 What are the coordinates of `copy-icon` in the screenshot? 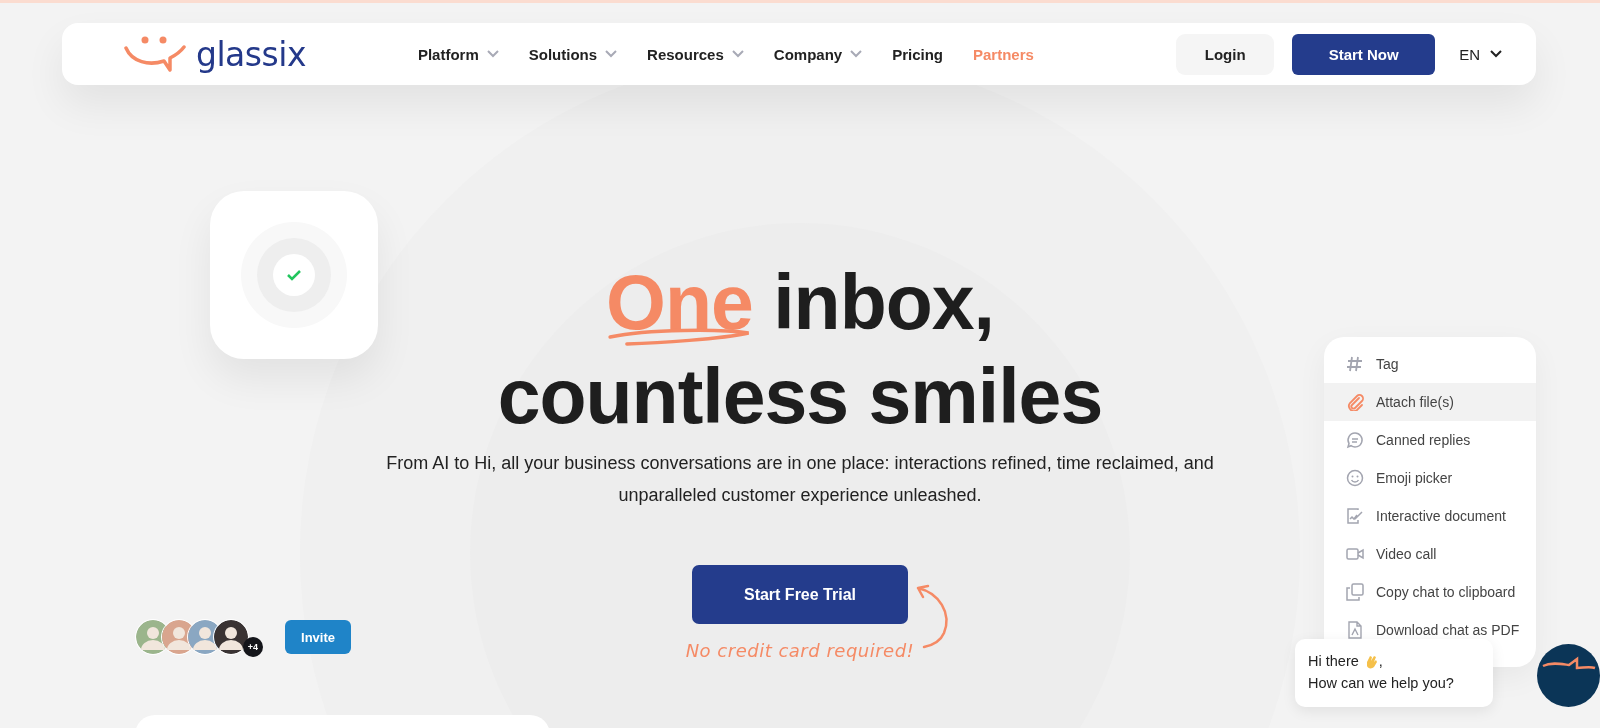 It's located at (1355, 592).